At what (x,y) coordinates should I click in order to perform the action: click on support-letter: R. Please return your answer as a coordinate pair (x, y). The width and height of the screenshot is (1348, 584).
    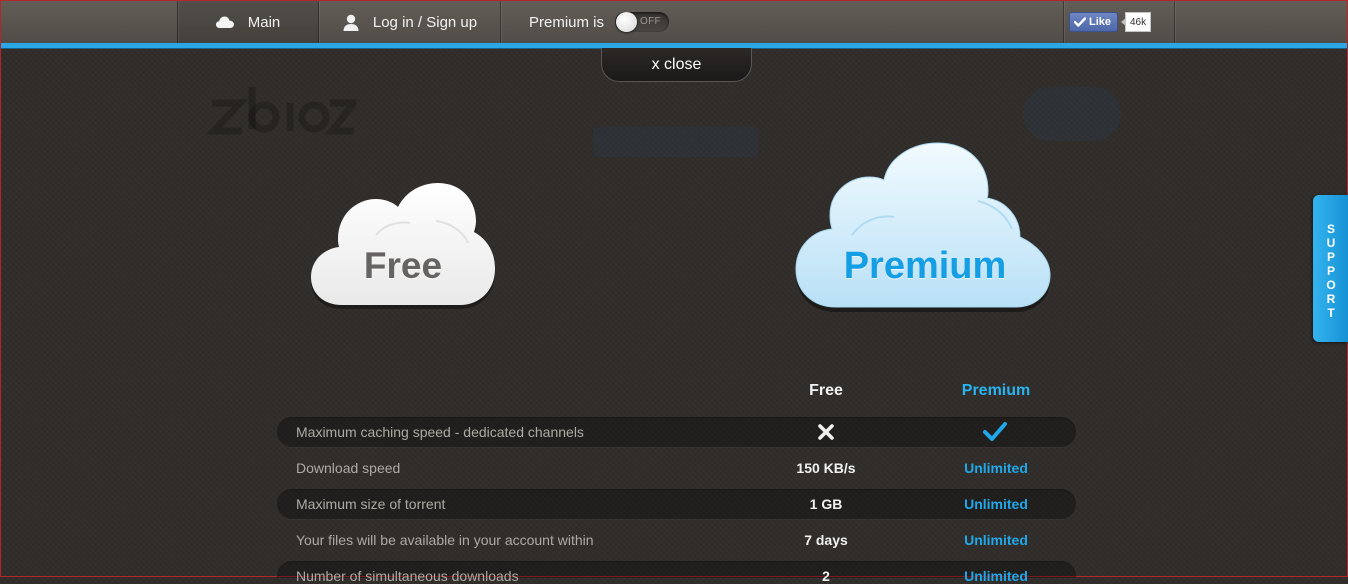
    Looking at the image, I should click on (1331, 299).